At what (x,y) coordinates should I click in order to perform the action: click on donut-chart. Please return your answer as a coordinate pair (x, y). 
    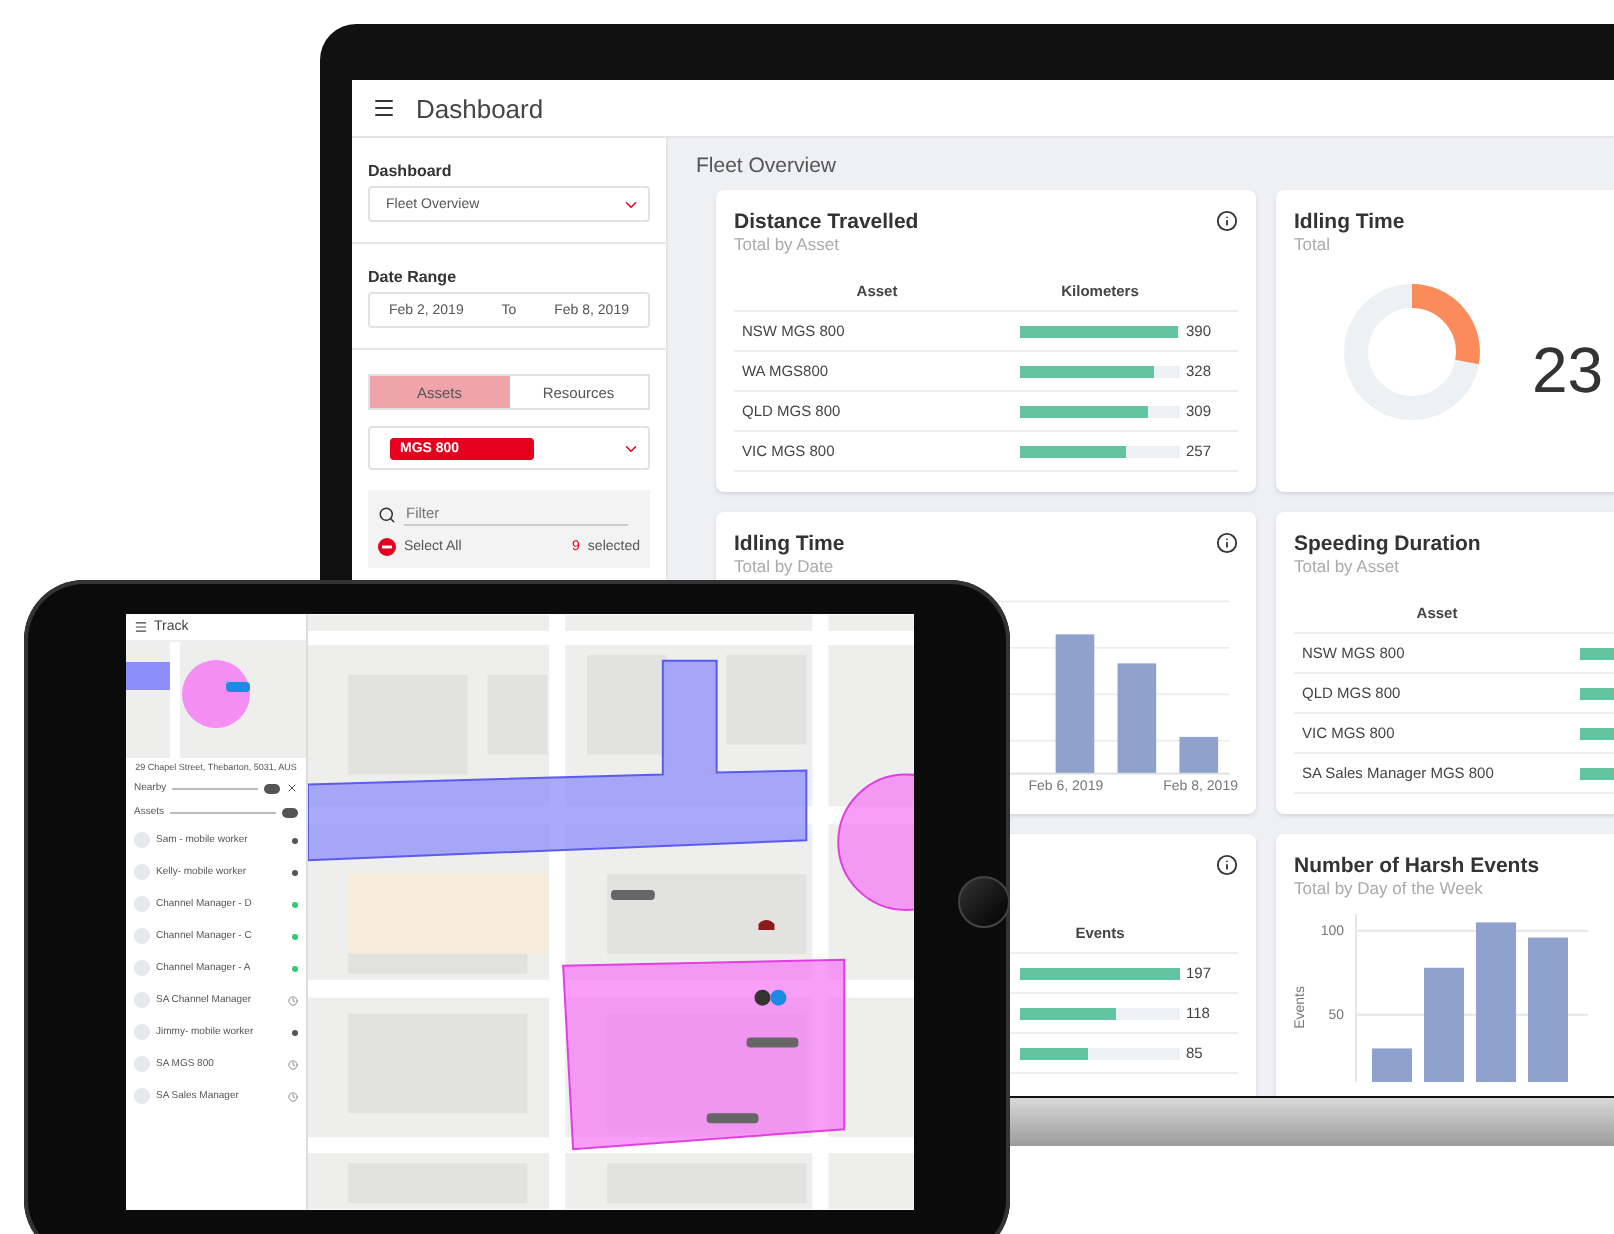
    Looking at the image, I should click on (1412, 352).